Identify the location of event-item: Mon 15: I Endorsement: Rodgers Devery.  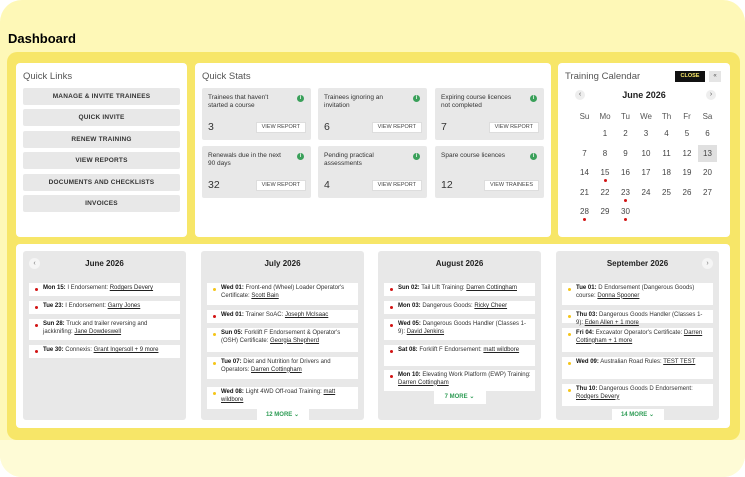
(104, 289).